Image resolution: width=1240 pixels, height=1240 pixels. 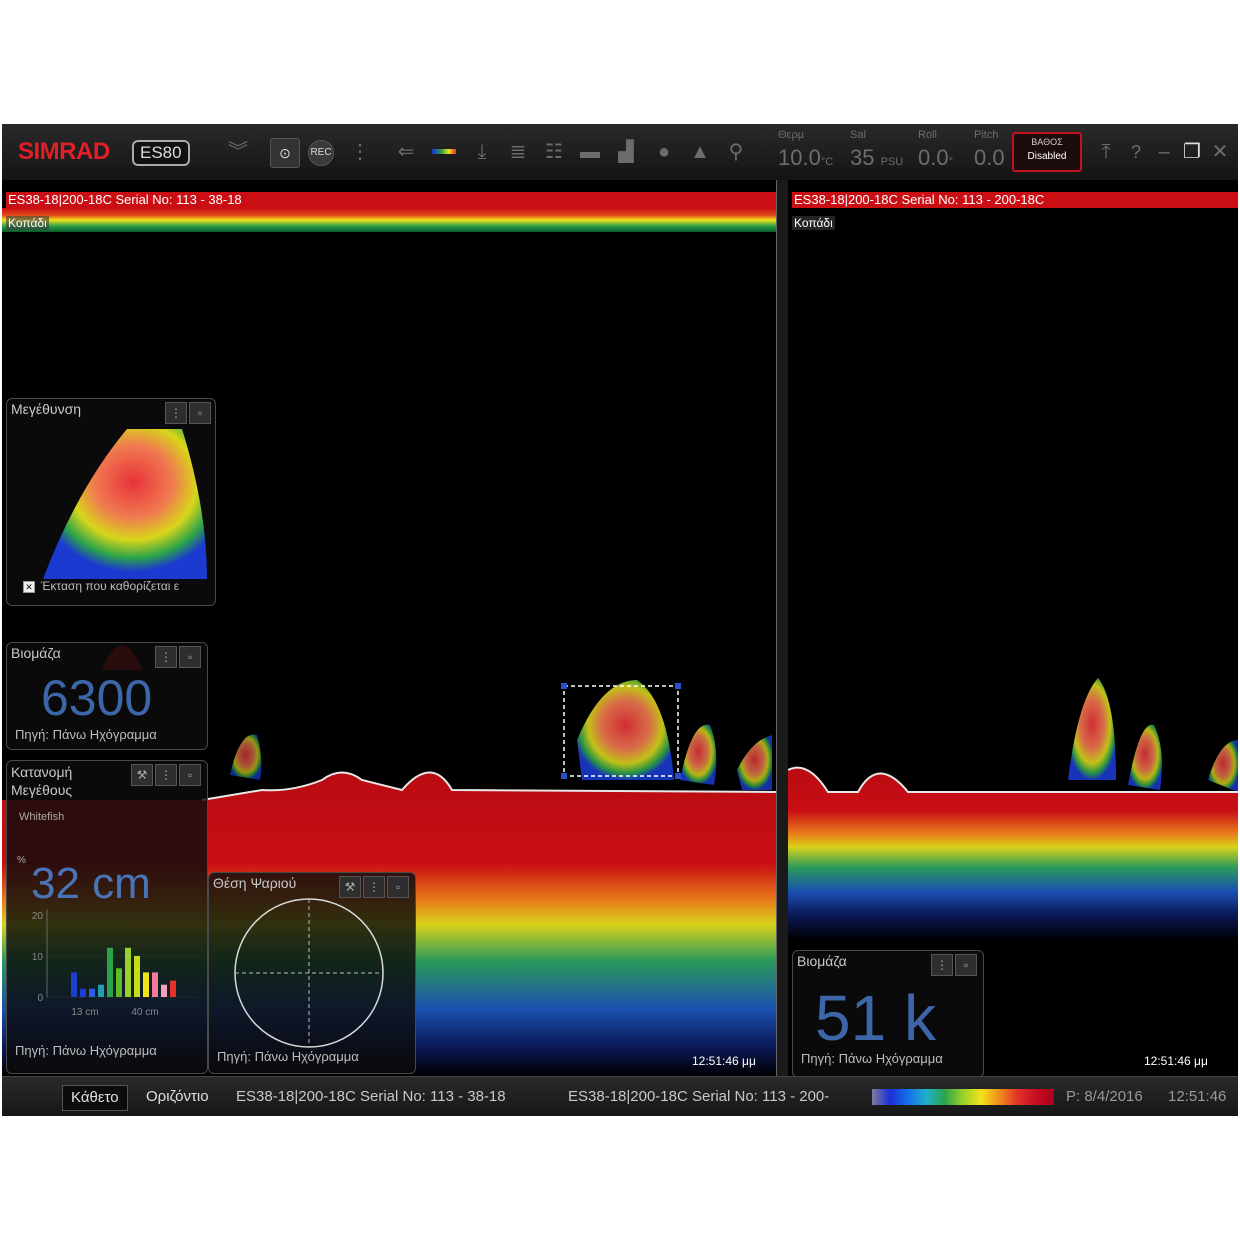 What do you see at coordinates (664, 152) in the screenshot?
I see `globe-icon: ●` at bounding box center [664, 152].